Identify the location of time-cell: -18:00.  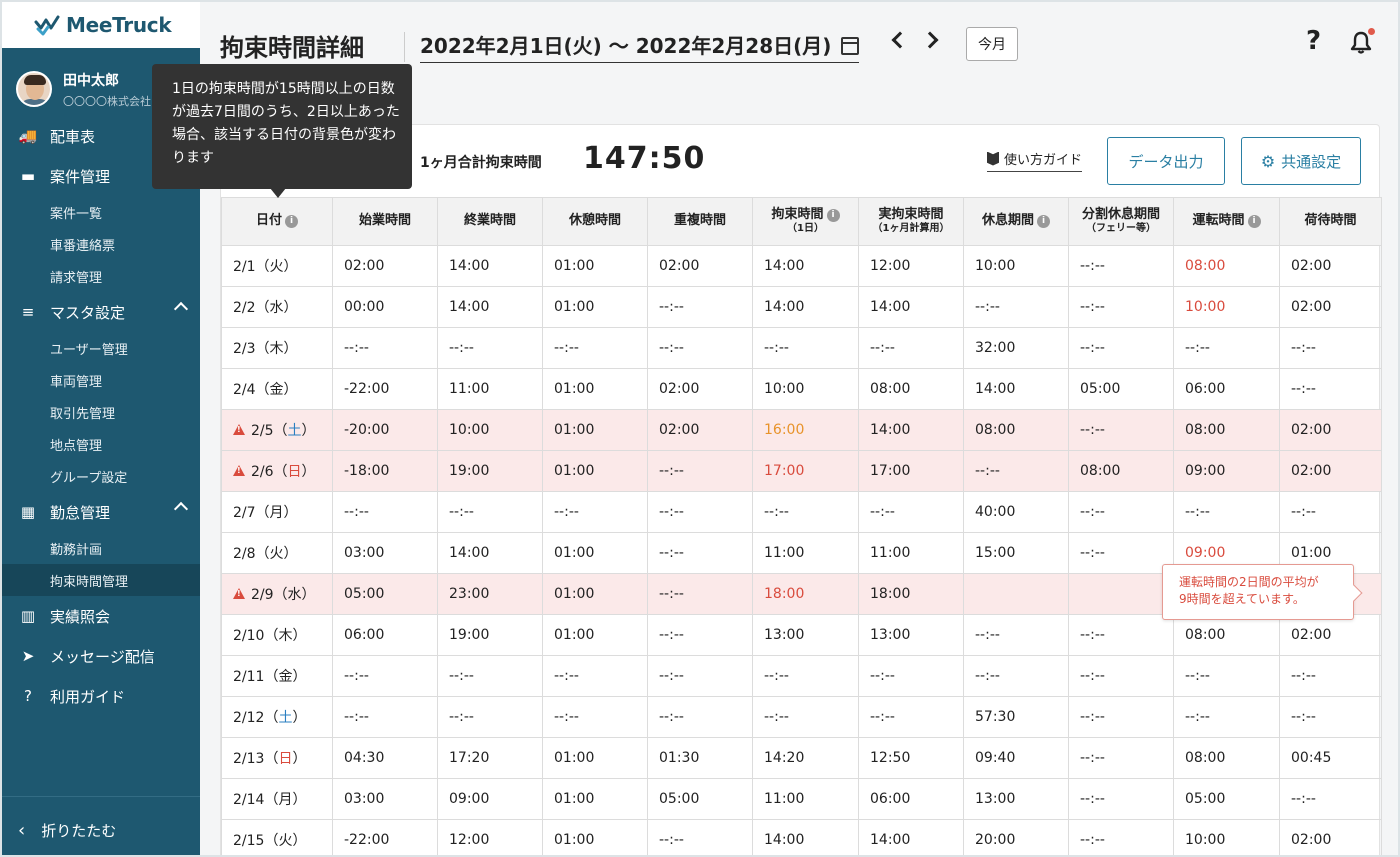
(385, 471).